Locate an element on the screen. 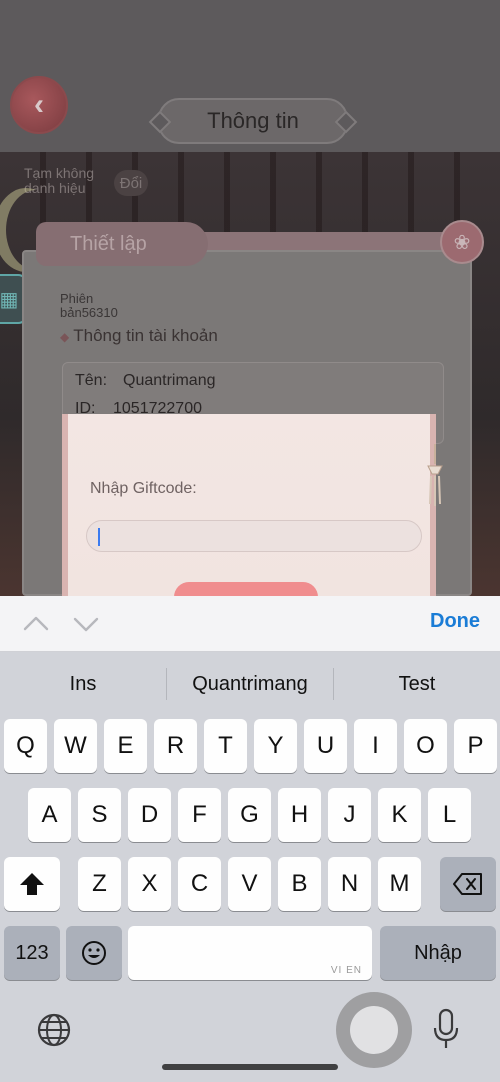 Image resolution: width=500 pixels, height=1082 pixels. space-key: VI EN is located at coordinates (250, 953).